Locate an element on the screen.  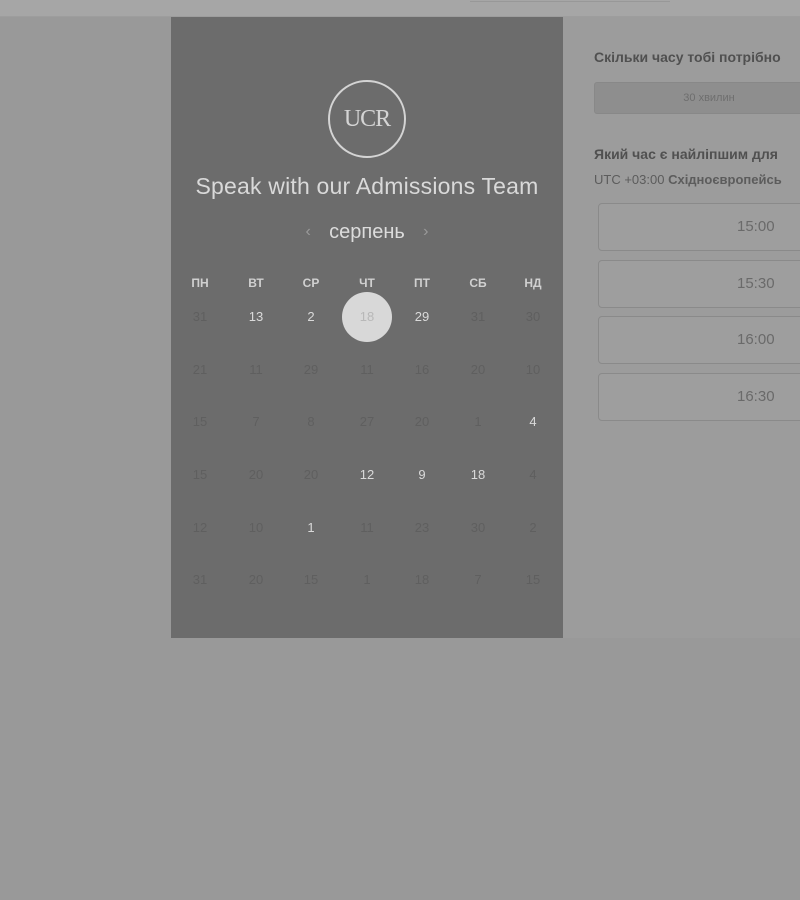
calendar-day: 23 is located at coordinates (422, 527).